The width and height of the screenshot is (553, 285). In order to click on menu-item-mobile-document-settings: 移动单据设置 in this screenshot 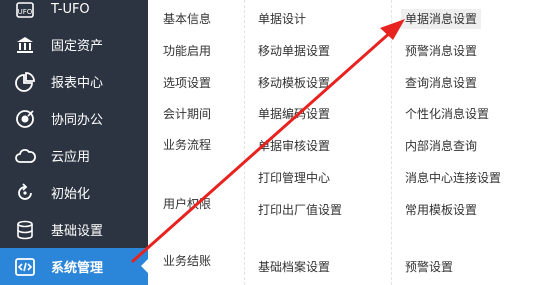, I will do `click(294, 51)`.